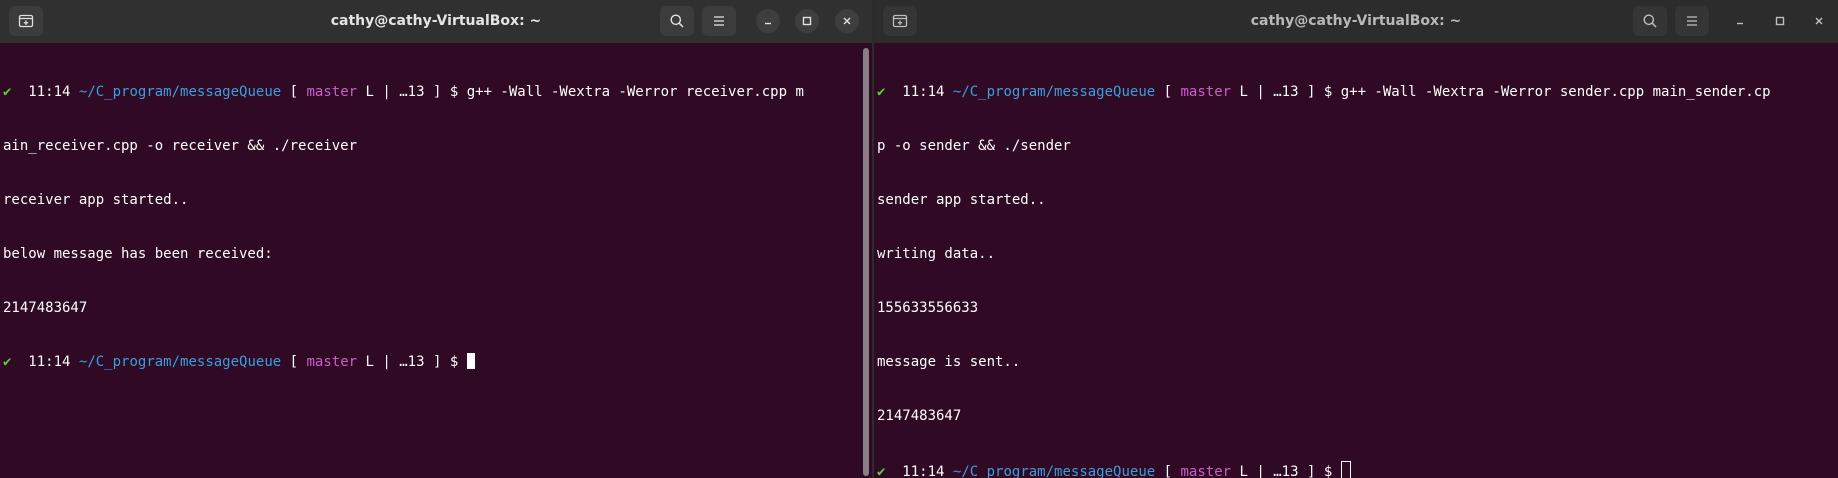 The width and height of the screenshot is (1838, 478). Describe the element at coordinates (974, 146) in the screenshot. I see `command-continuation: p -o sender && ./sender` at that location.